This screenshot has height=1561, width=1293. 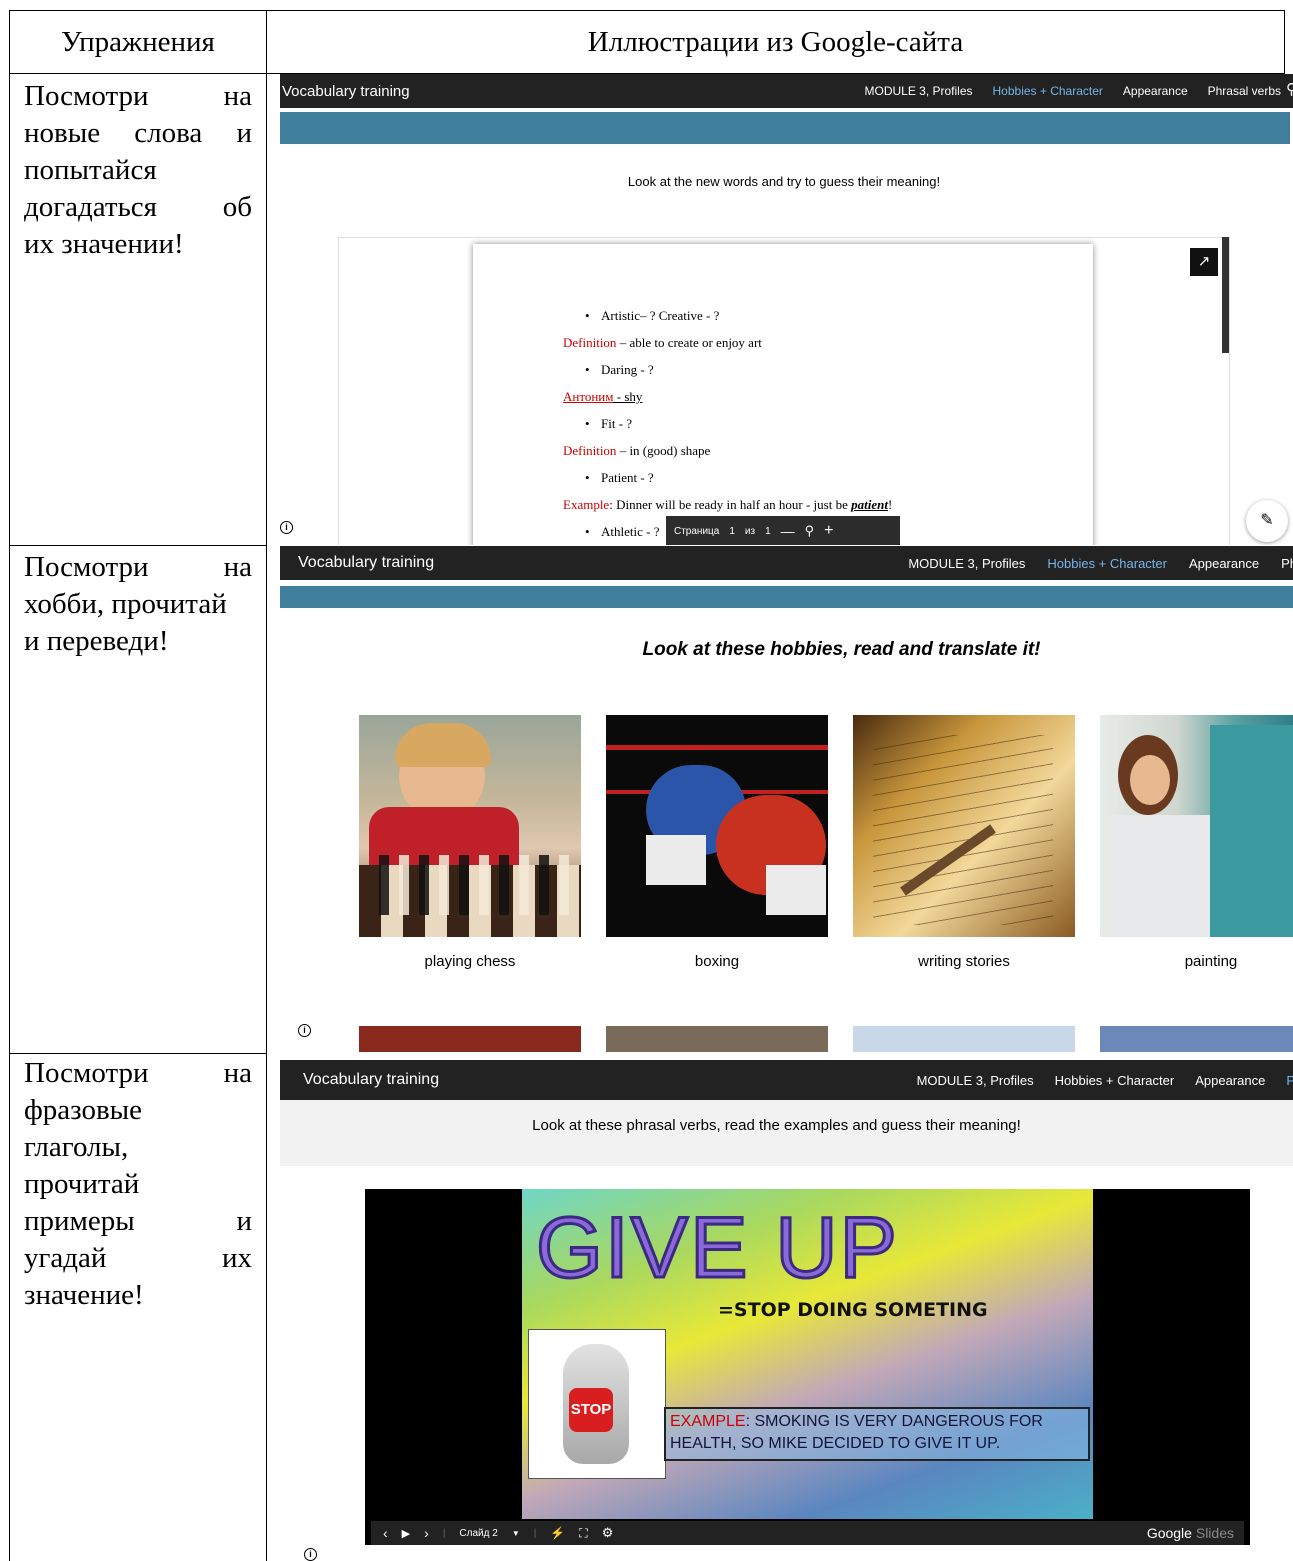 What do you see at coordinates (583, 1533) in the screenshot?
I see `fullscreen-icon: ⛶` at bounding box center [583, 1533].